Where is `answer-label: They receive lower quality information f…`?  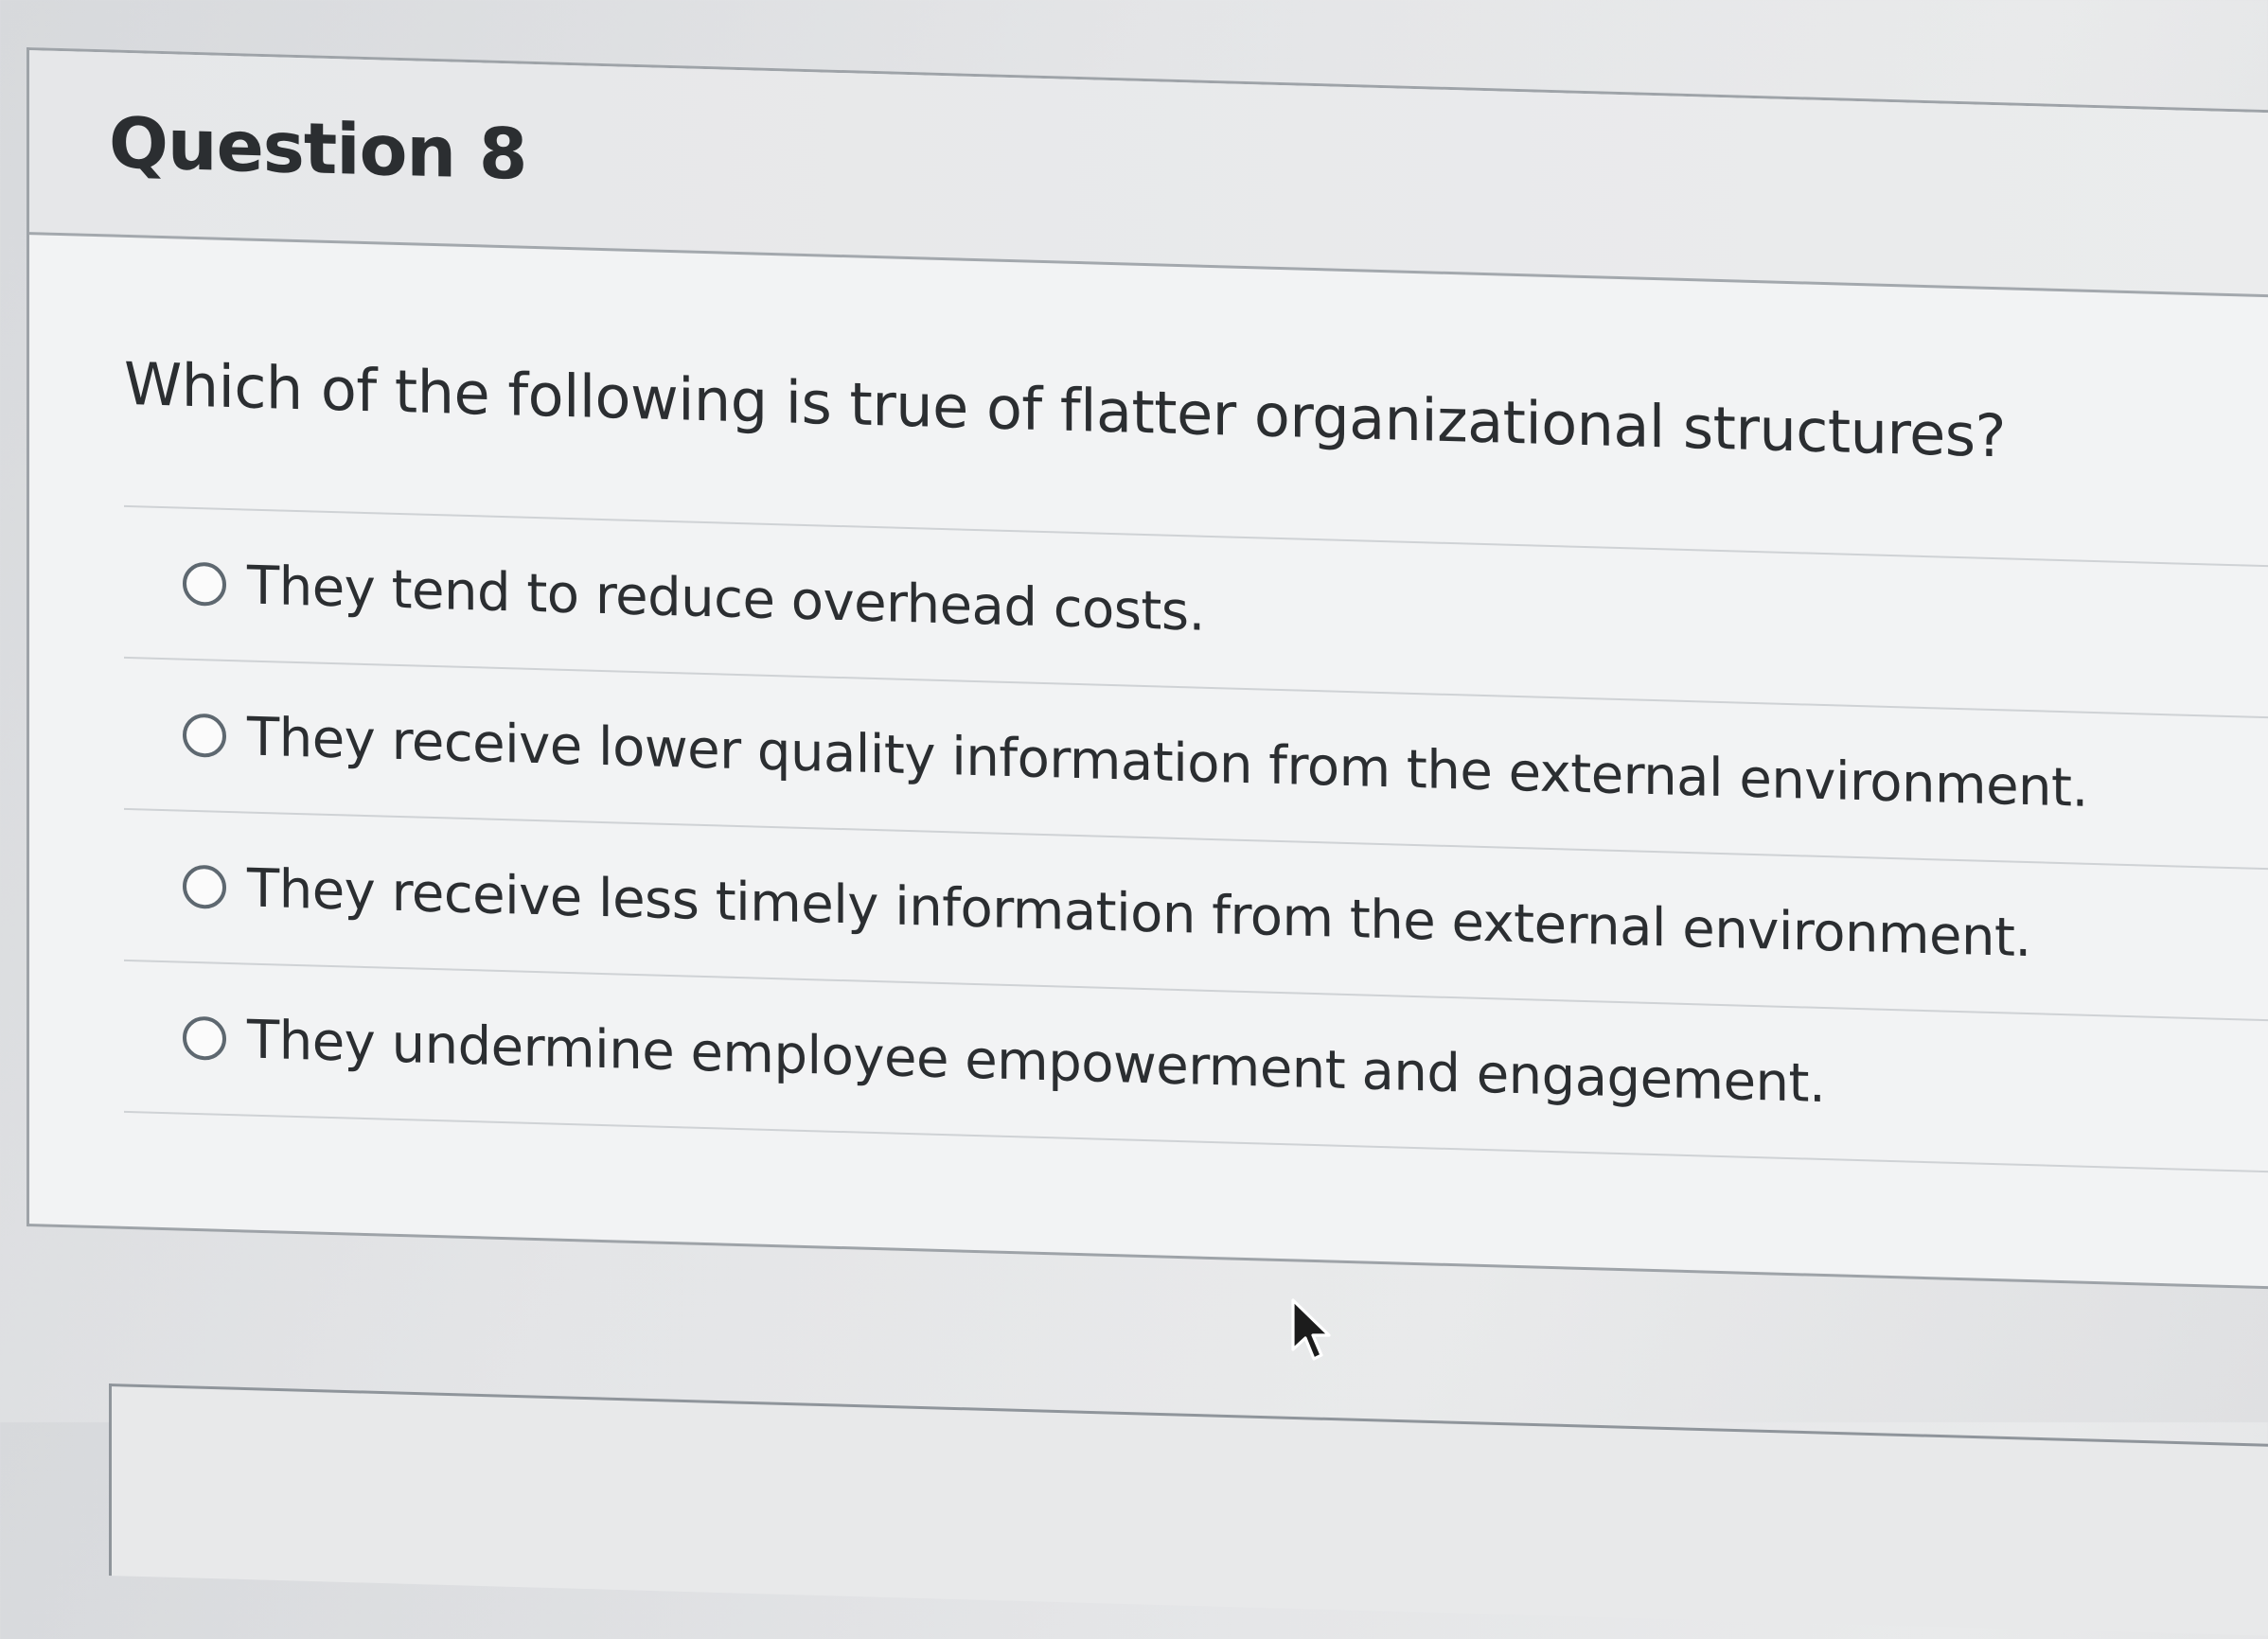
answer-label: They receive lower quality information f… is located at coordinates (1167, 763).